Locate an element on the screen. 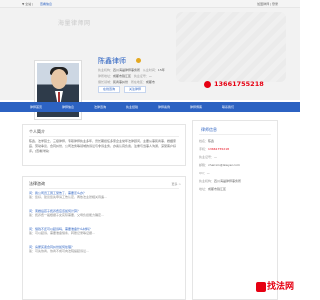 The image size is (320, 300). side-row: QQ：— is located at coordinates (204, 173).